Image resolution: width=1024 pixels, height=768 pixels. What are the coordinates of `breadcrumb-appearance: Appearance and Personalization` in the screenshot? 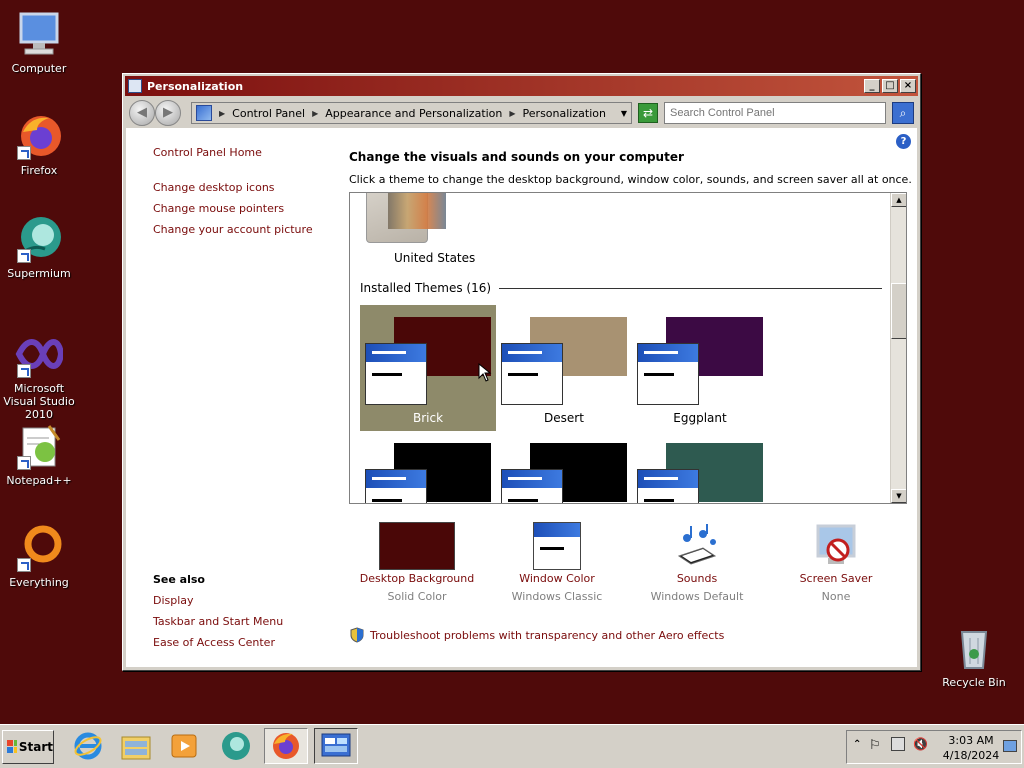 It's located at (413, 113).